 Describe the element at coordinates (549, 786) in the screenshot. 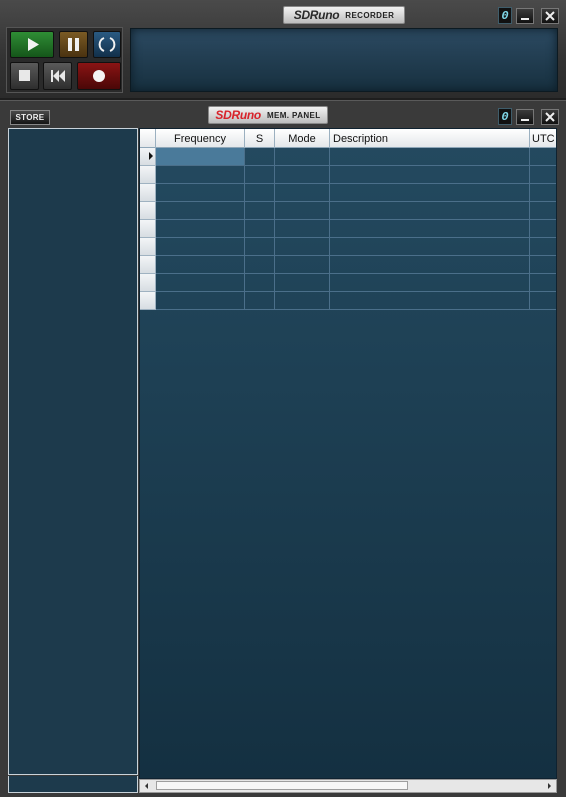

I see `scroll-right-button` at that location.